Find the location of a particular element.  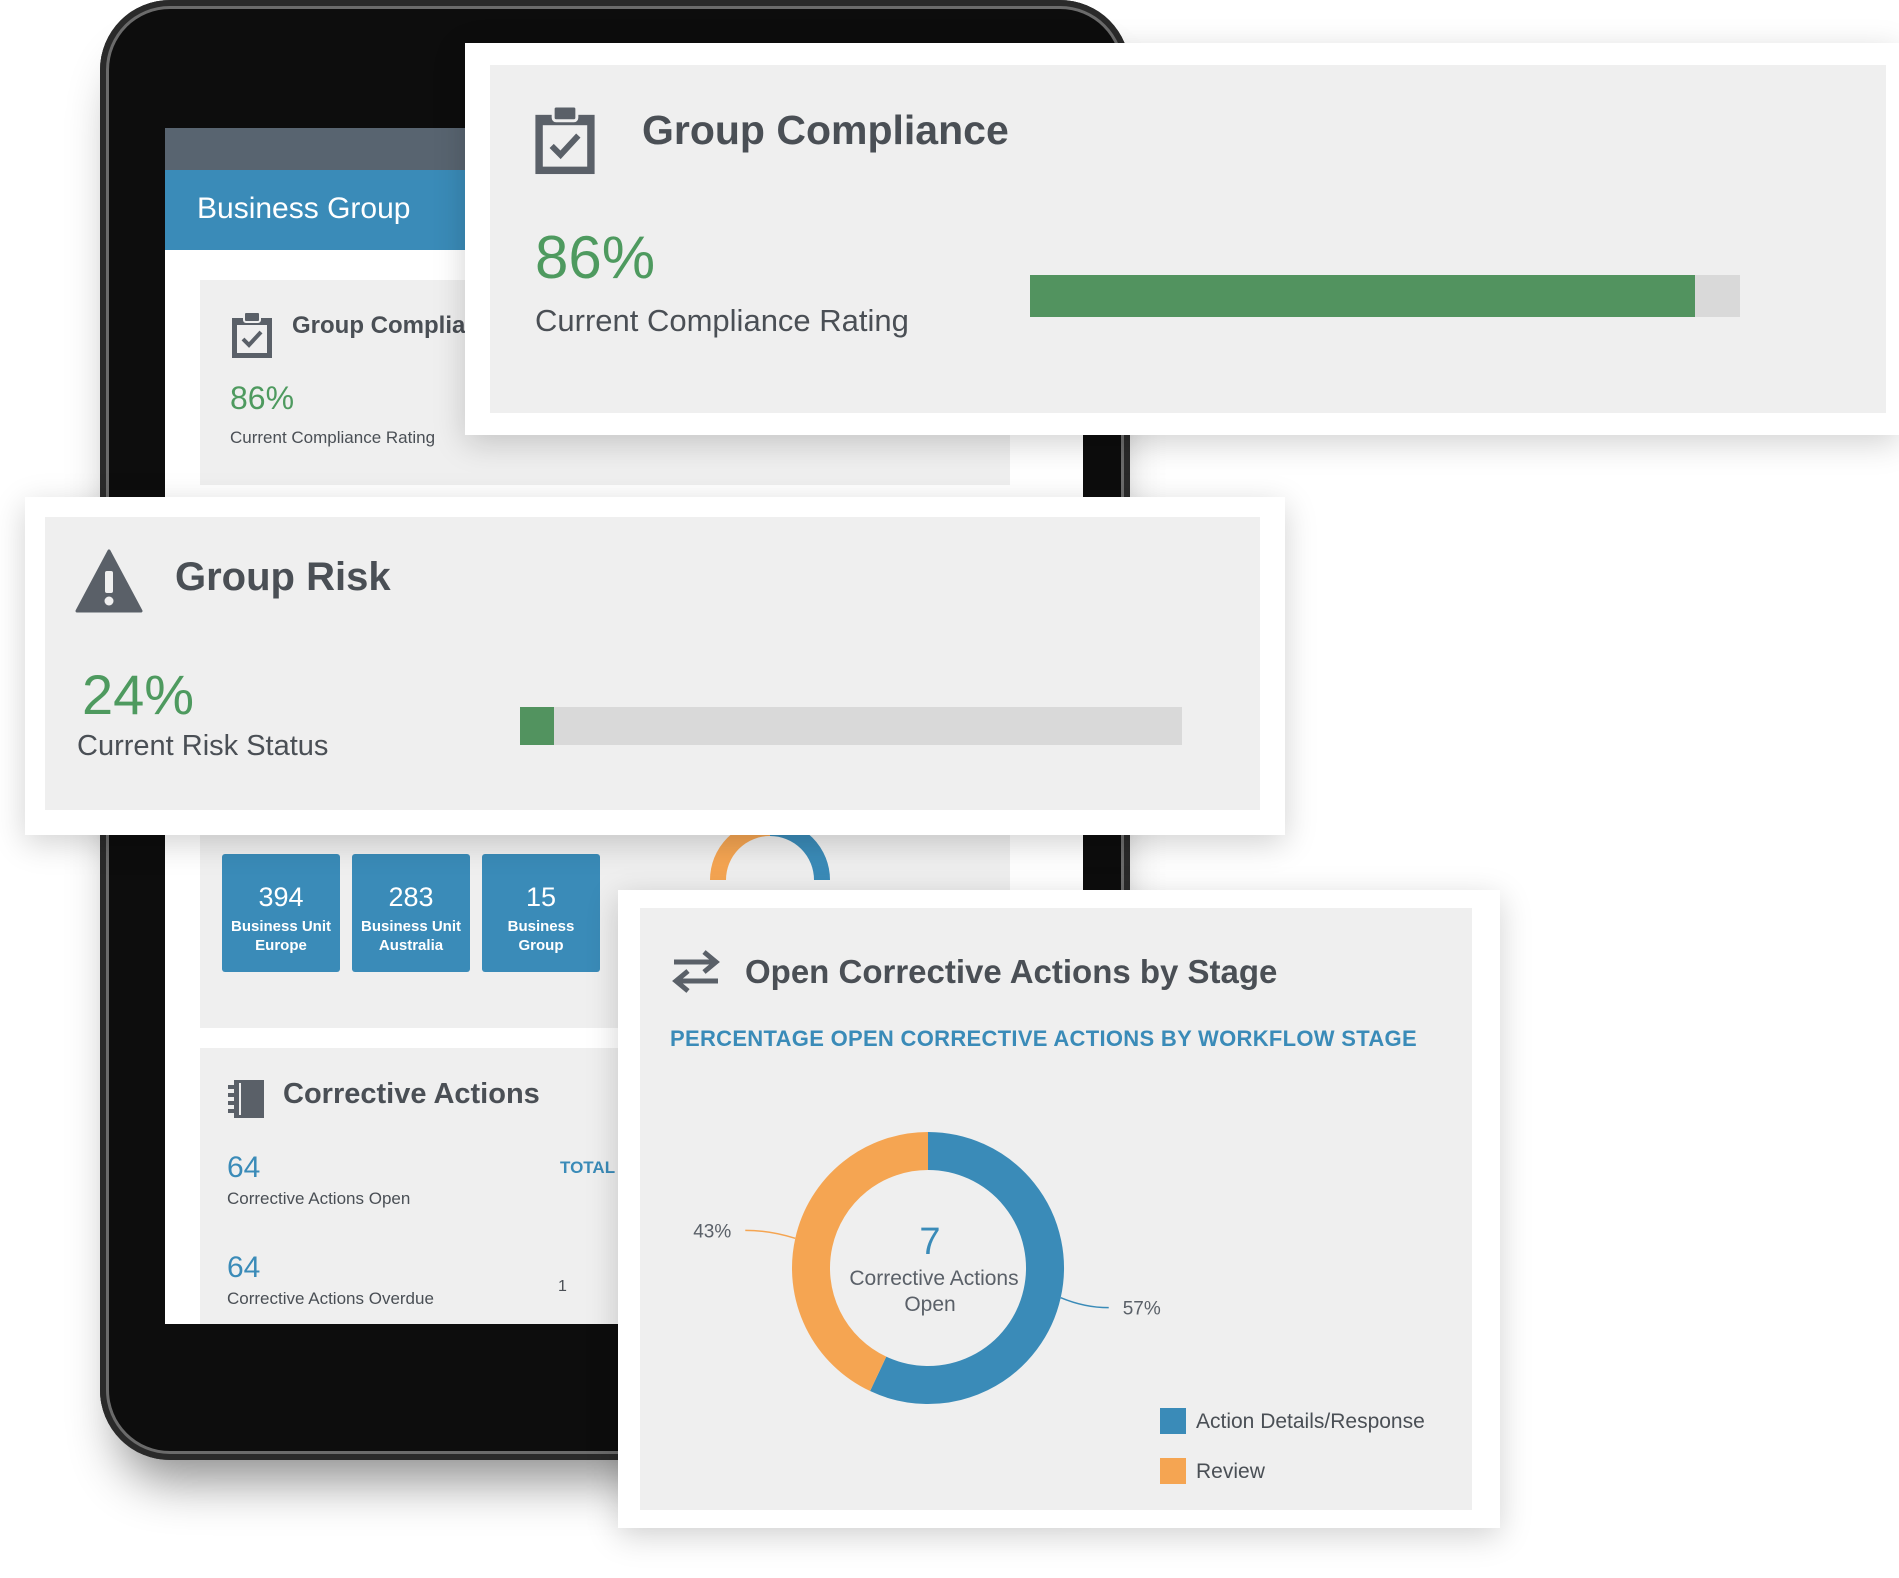

center-value: 7 is located at coordinates (929, 1242).